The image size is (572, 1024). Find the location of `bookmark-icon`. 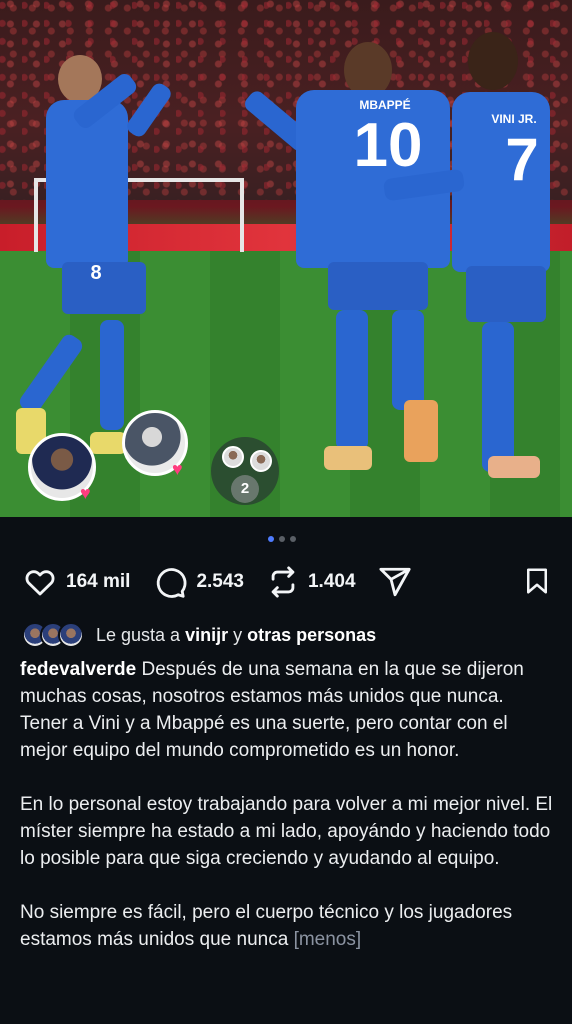

bookmark-icon is located at coordinates (537, 581).